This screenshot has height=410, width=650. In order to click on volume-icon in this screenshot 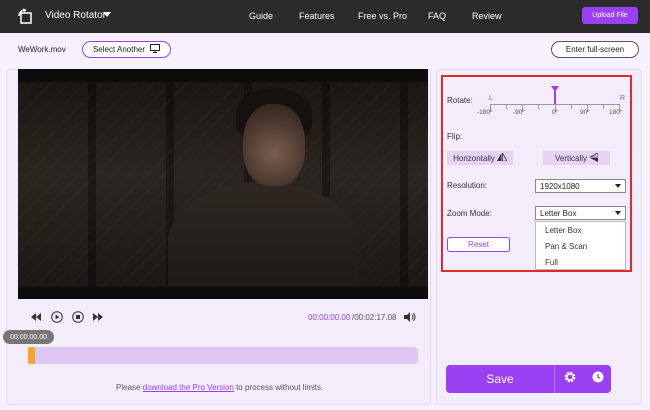, I will do `click(410, 317)`.